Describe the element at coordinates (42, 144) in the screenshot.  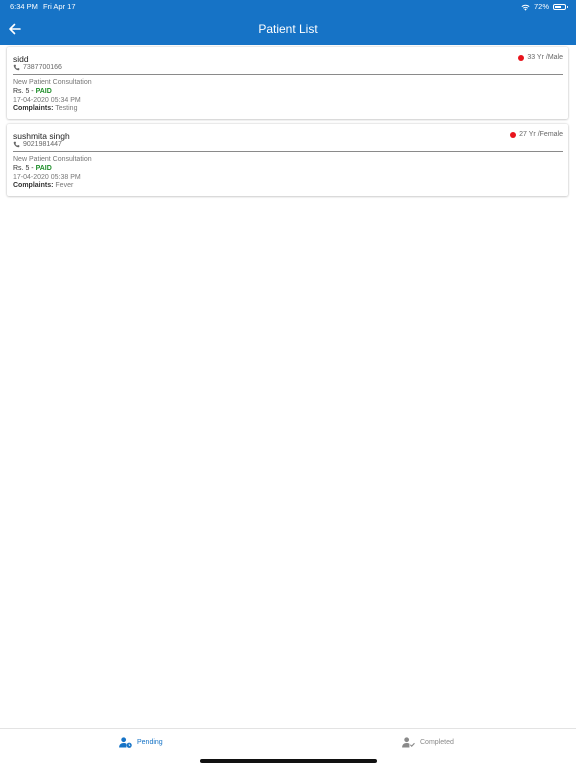
I see `patient-phone-number: 9021981447` at that location.